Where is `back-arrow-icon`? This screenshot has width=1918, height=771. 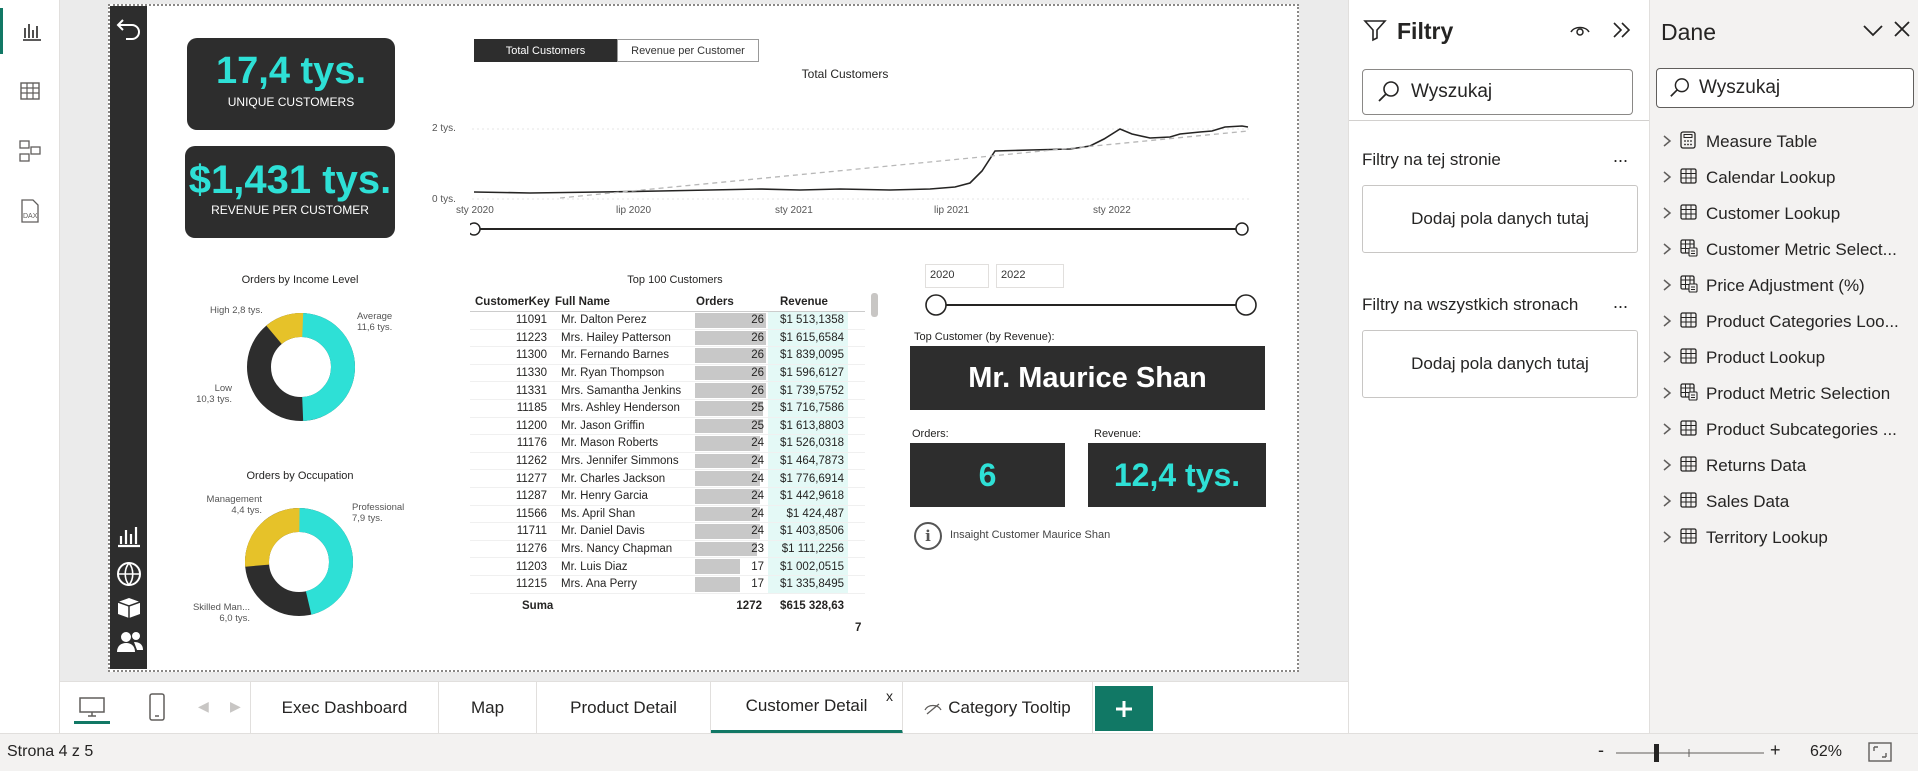
back-arrow-icon is located at coordinates (129, 30).